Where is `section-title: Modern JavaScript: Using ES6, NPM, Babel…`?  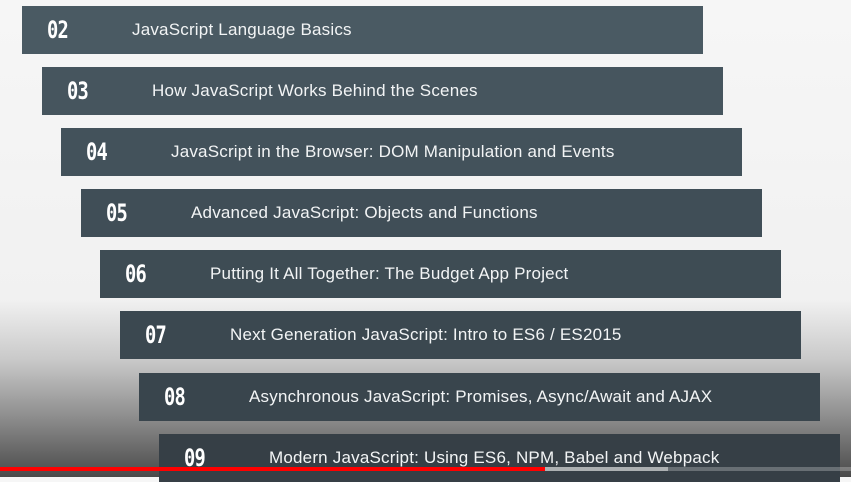
section-title: Modern JavaScript: Using ES6, NPM, Babel… is located at coordinates (494, 457).